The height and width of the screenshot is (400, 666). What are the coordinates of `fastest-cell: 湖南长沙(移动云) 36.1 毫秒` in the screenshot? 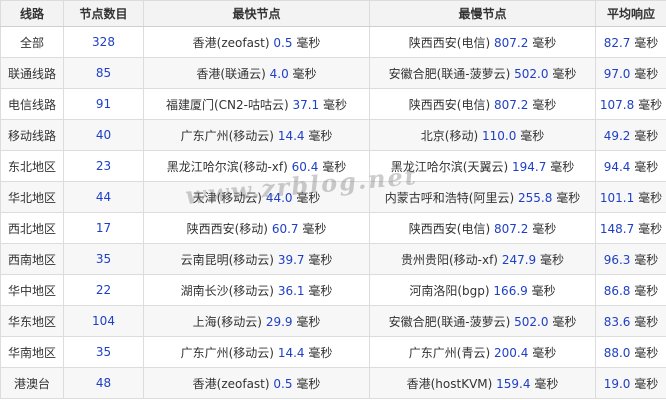 It's located at (256, 290).